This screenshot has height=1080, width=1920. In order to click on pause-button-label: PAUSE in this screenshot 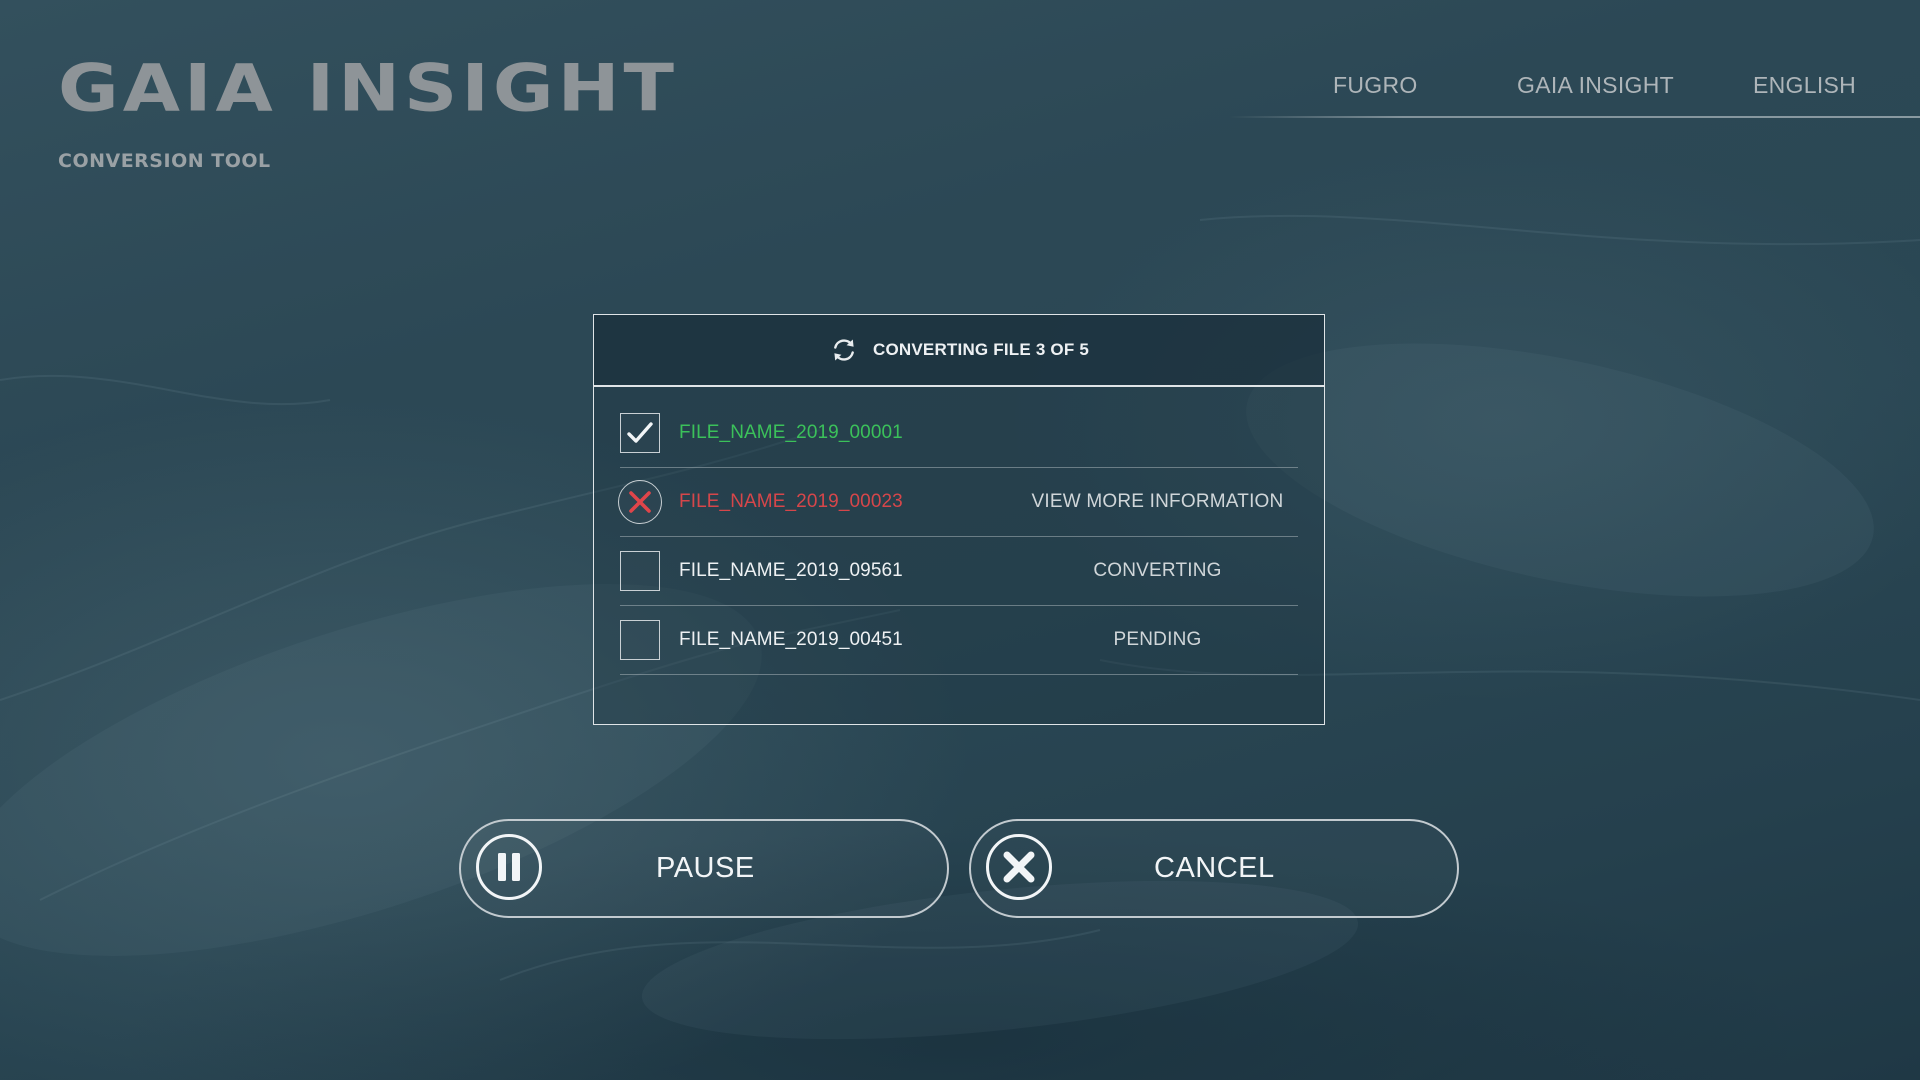, I will do `click(705, 868)`.